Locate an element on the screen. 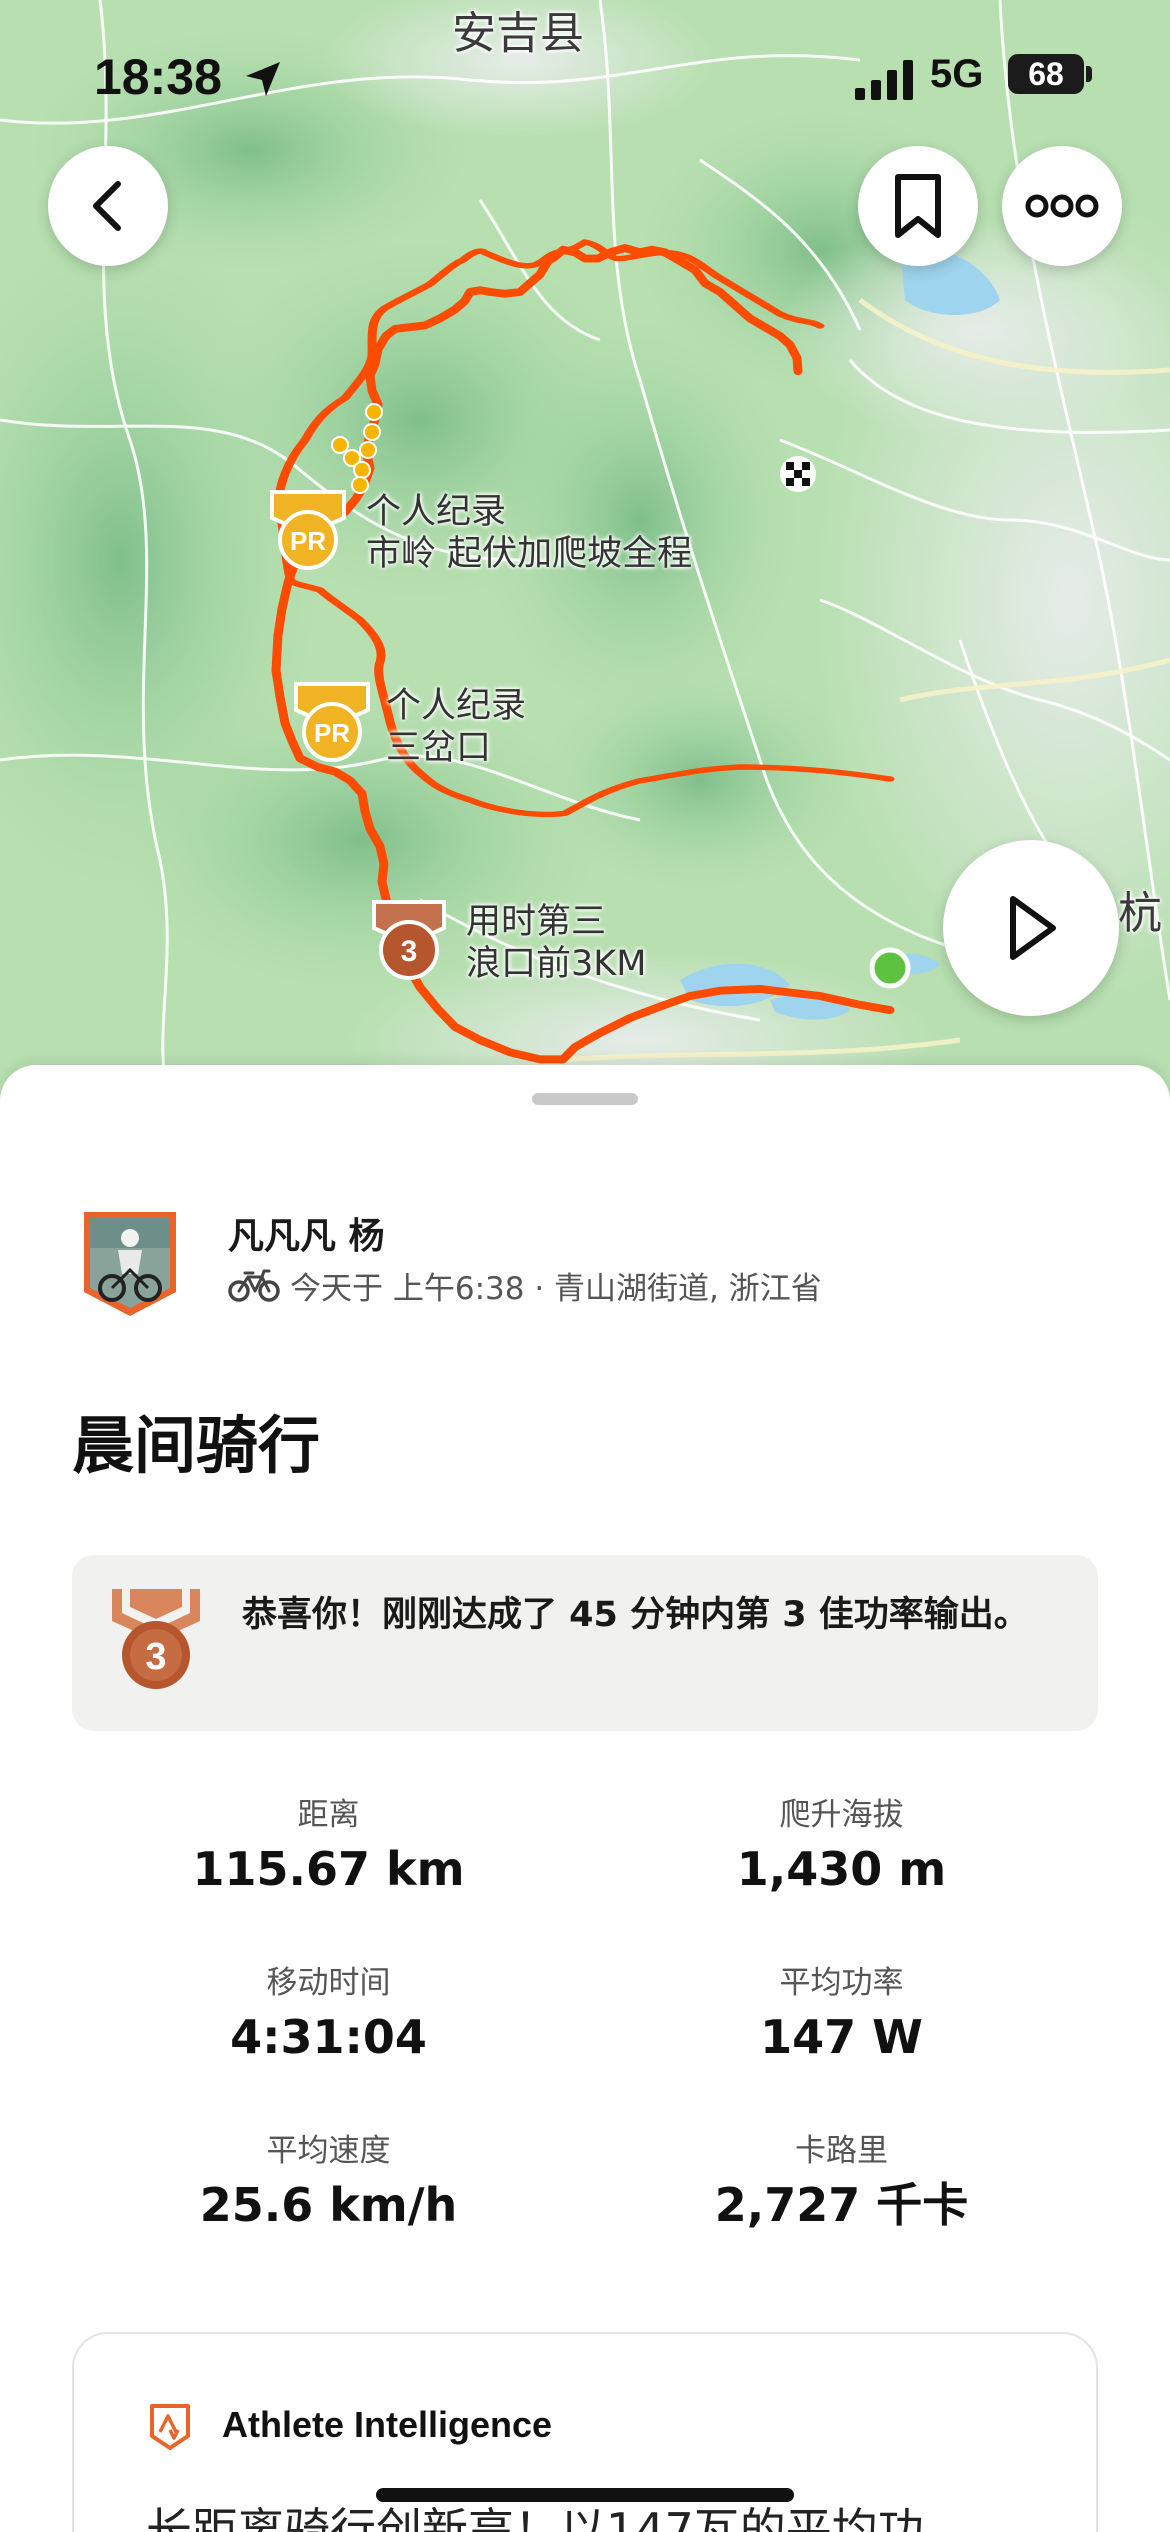 This screenshot has width=1170, height=2532. stat-avg-power: 平均功率 147 W is located at coordinates (841, 2015).